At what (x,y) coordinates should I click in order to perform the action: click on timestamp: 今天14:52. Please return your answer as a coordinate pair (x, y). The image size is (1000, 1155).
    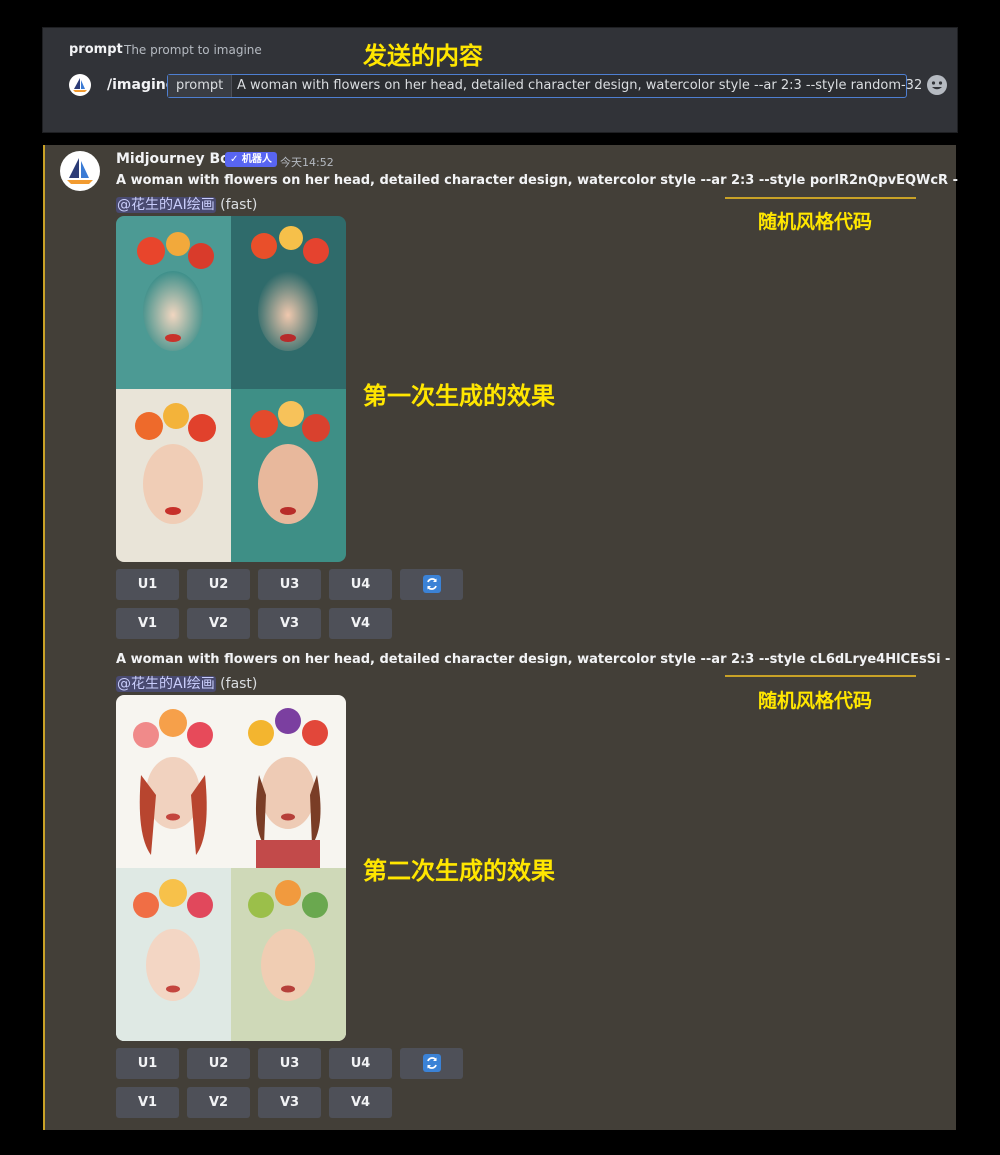
    Looking at the image, I should click on (307, 162).